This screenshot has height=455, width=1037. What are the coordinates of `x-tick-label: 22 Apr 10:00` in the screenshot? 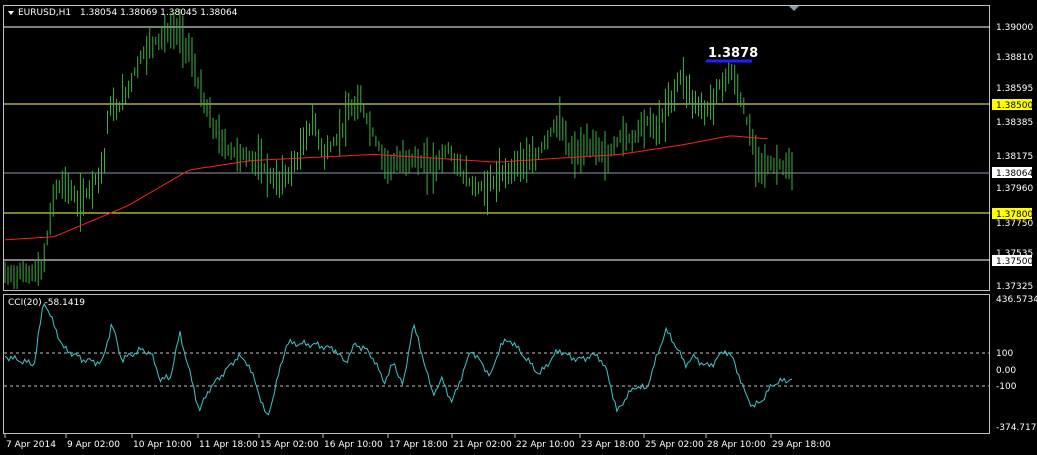 It's located at (545, 445).